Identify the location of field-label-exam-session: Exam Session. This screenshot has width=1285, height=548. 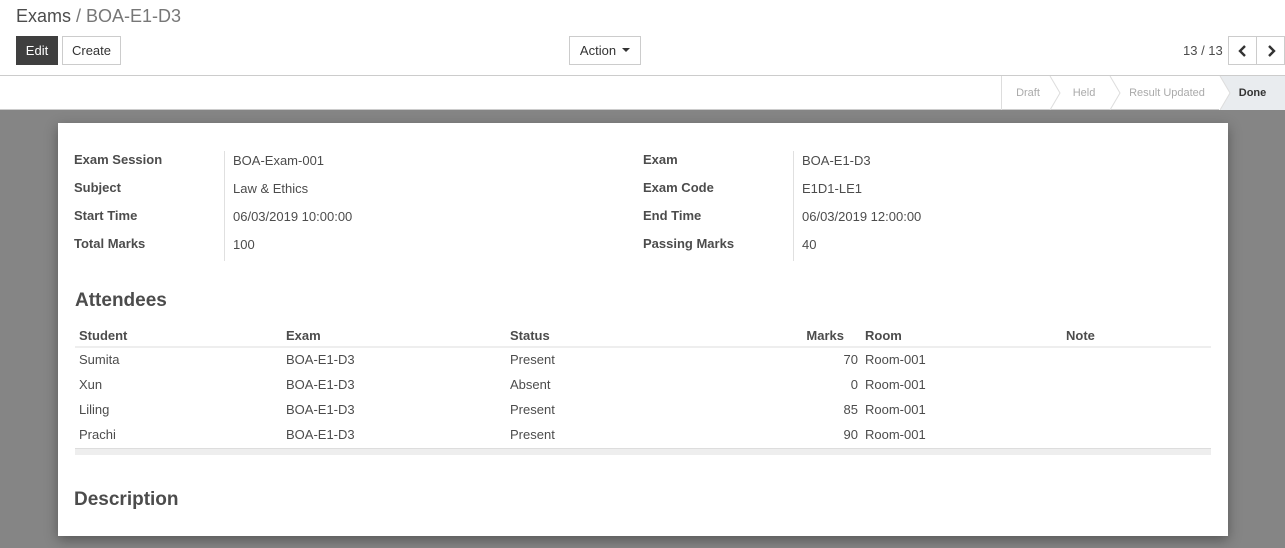
(118, 159).